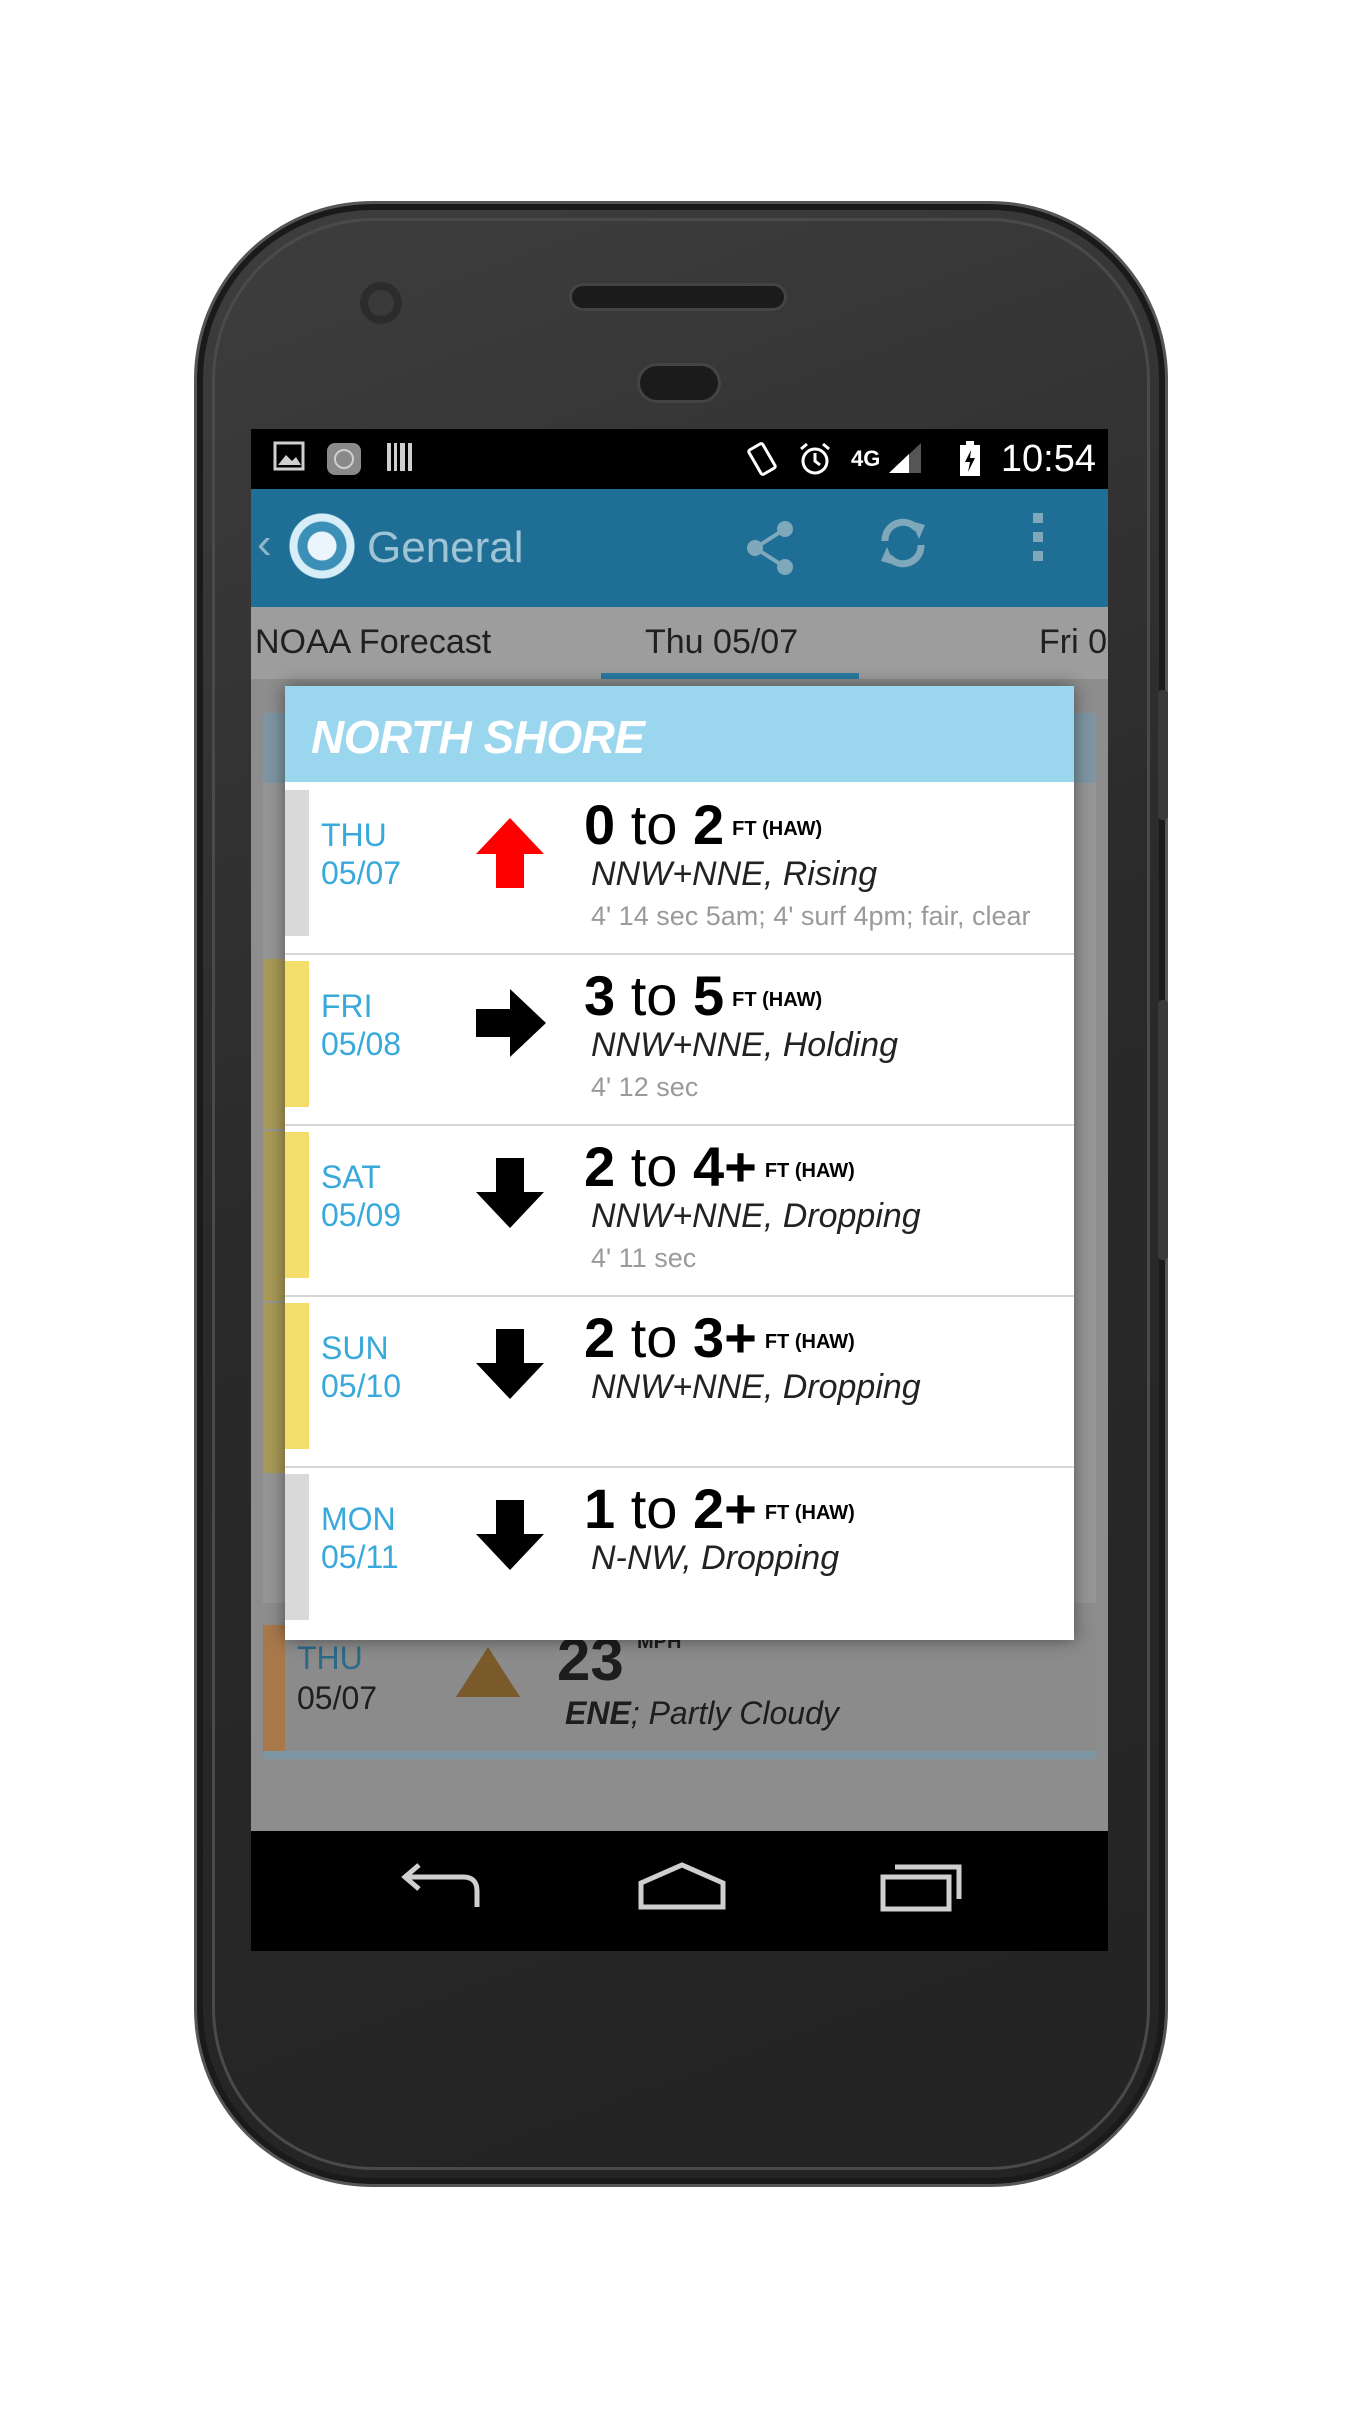  I want to click on earpiece-speaker, so click(678, 297).